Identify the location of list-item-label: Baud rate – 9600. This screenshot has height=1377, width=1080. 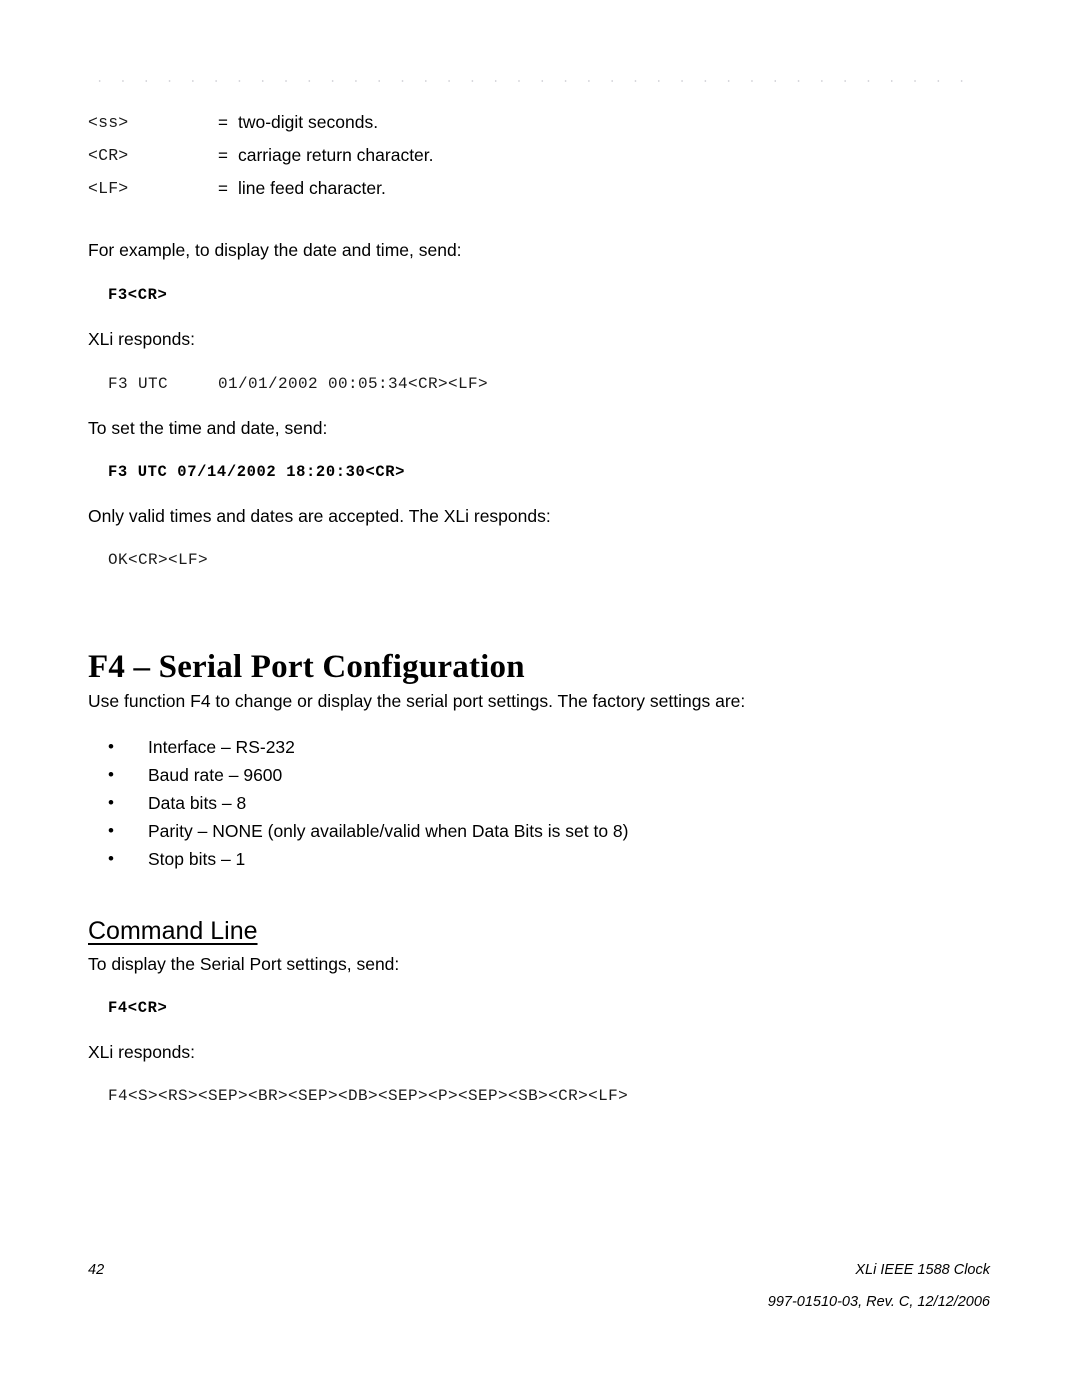
(215, 775).